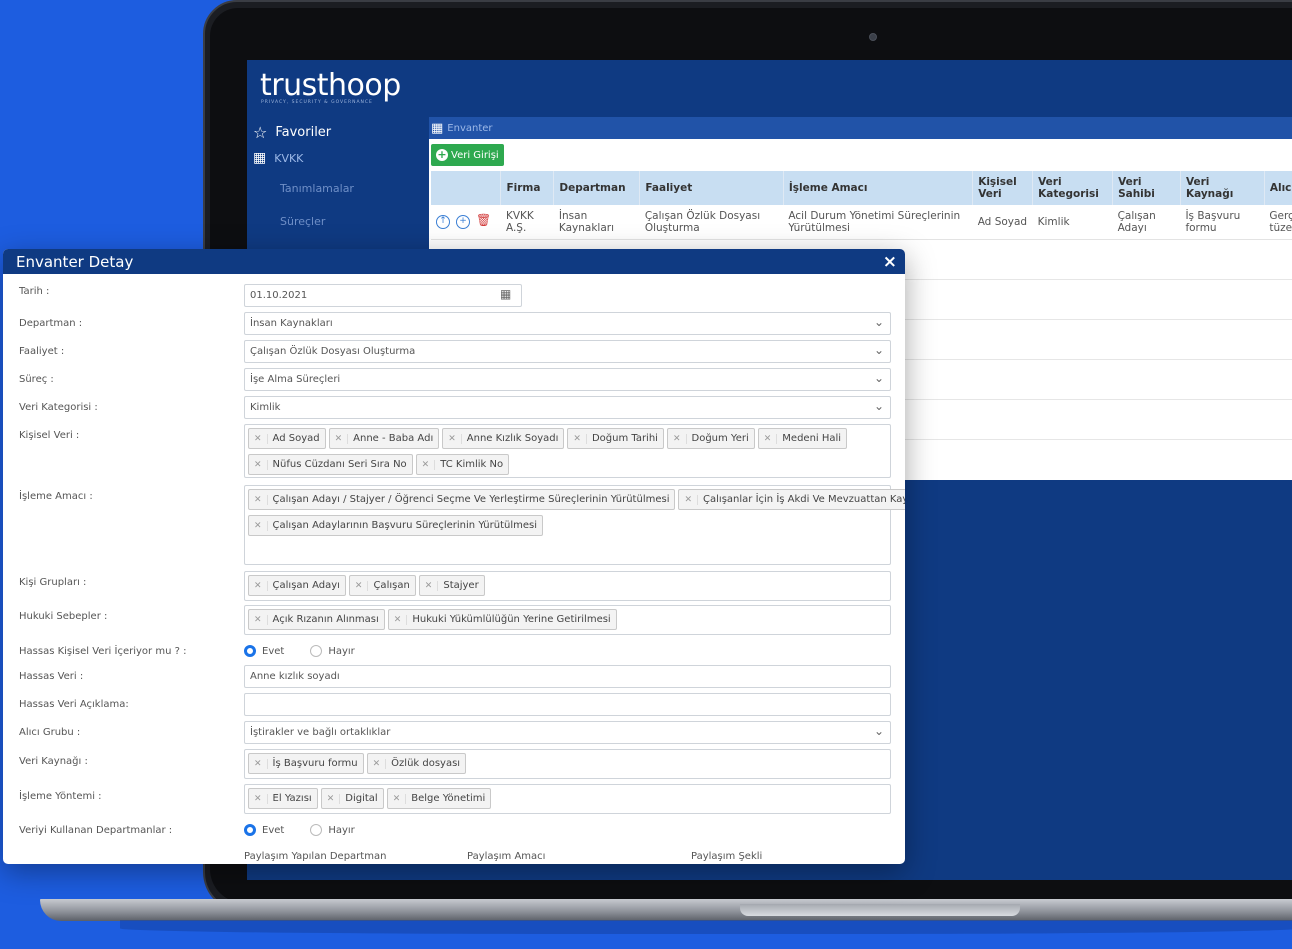 The height and width of the screenshot is (949, 1292). Describe the element at coordinates (292, 132) in the screenshot. I see `sidebar-item-favoriler: ☆ Favoriler` at that location.